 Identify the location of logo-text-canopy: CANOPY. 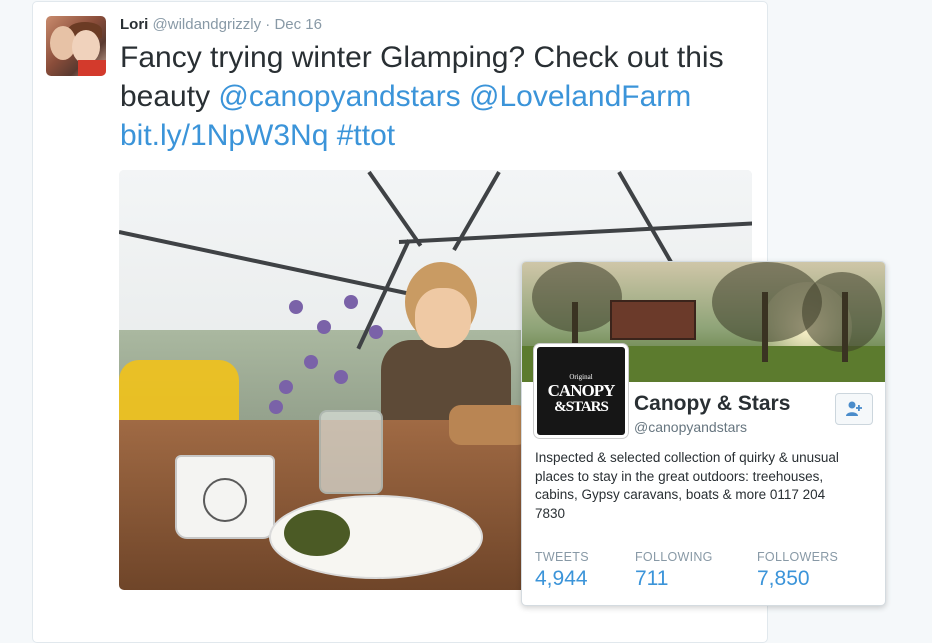
(581, 390).